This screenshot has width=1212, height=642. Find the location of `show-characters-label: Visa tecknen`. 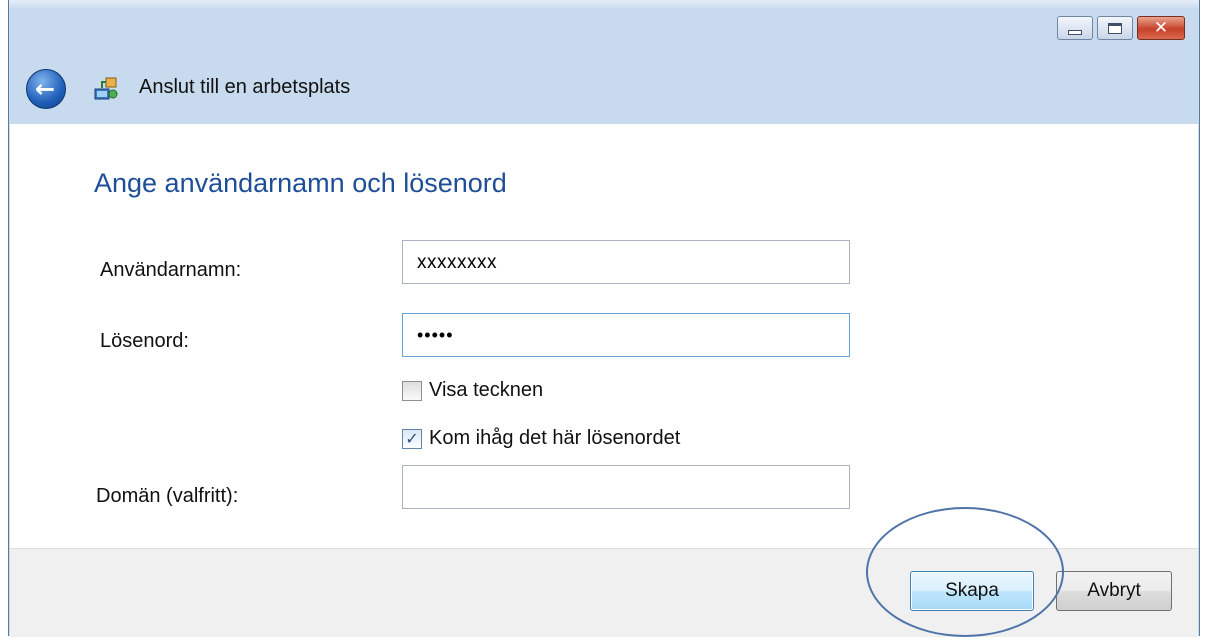

show-characters-label: Visa tecknen is located at coordinates (486, 390).